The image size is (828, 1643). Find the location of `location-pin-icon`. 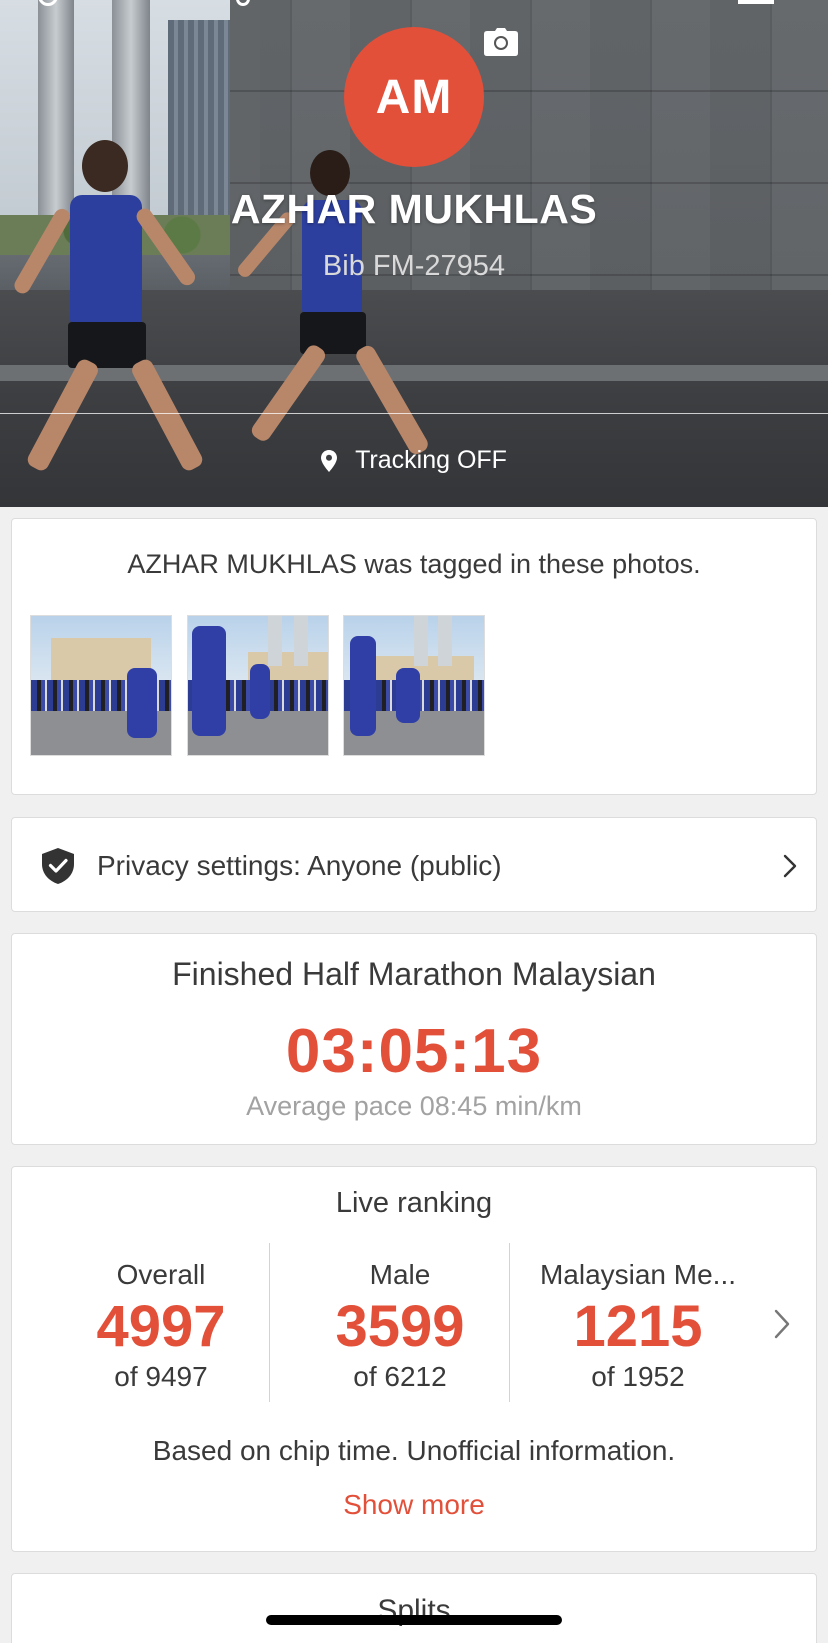

location-pin-icon is located at coordinates (329, 460).